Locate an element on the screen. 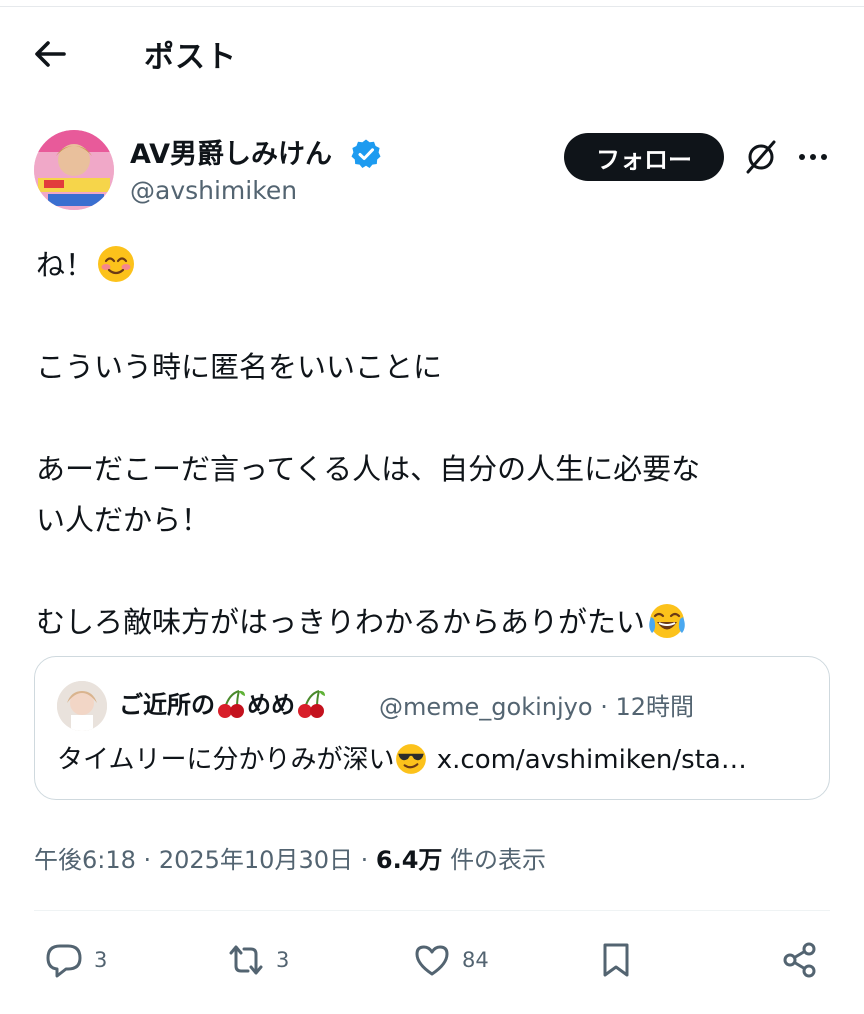 The width and height of the screenshot is (864, 1014). post-line: い人だから！ is located at coordinates (123, 520).